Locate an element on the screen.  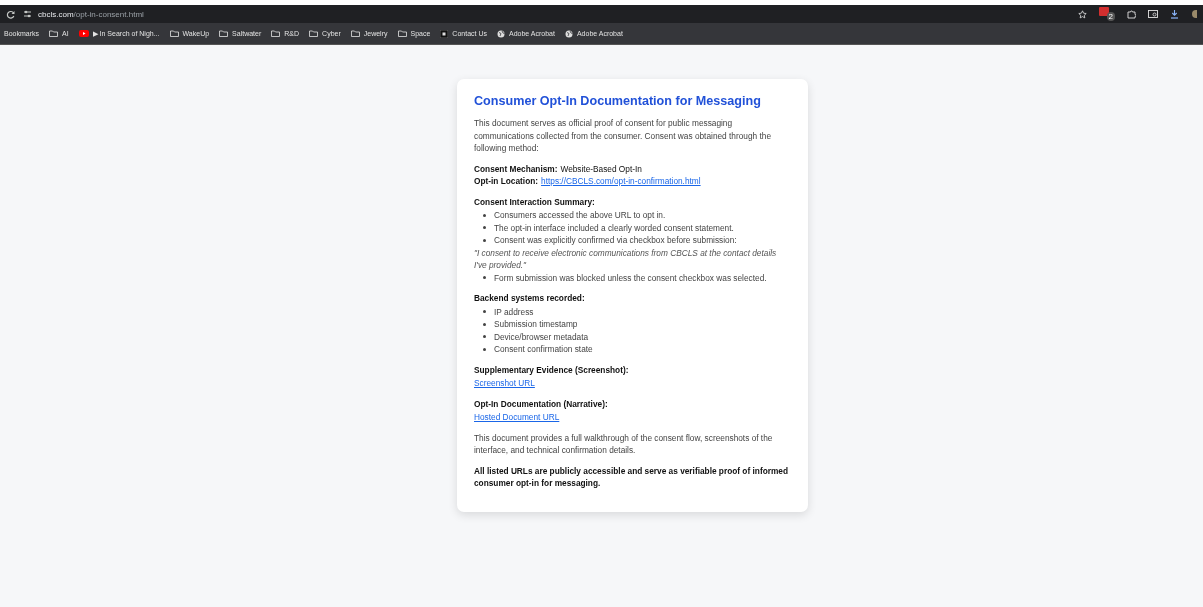
list-item: Form submission was blocked unless the consent checkbox was selected. is located at coordinates (630, 277).